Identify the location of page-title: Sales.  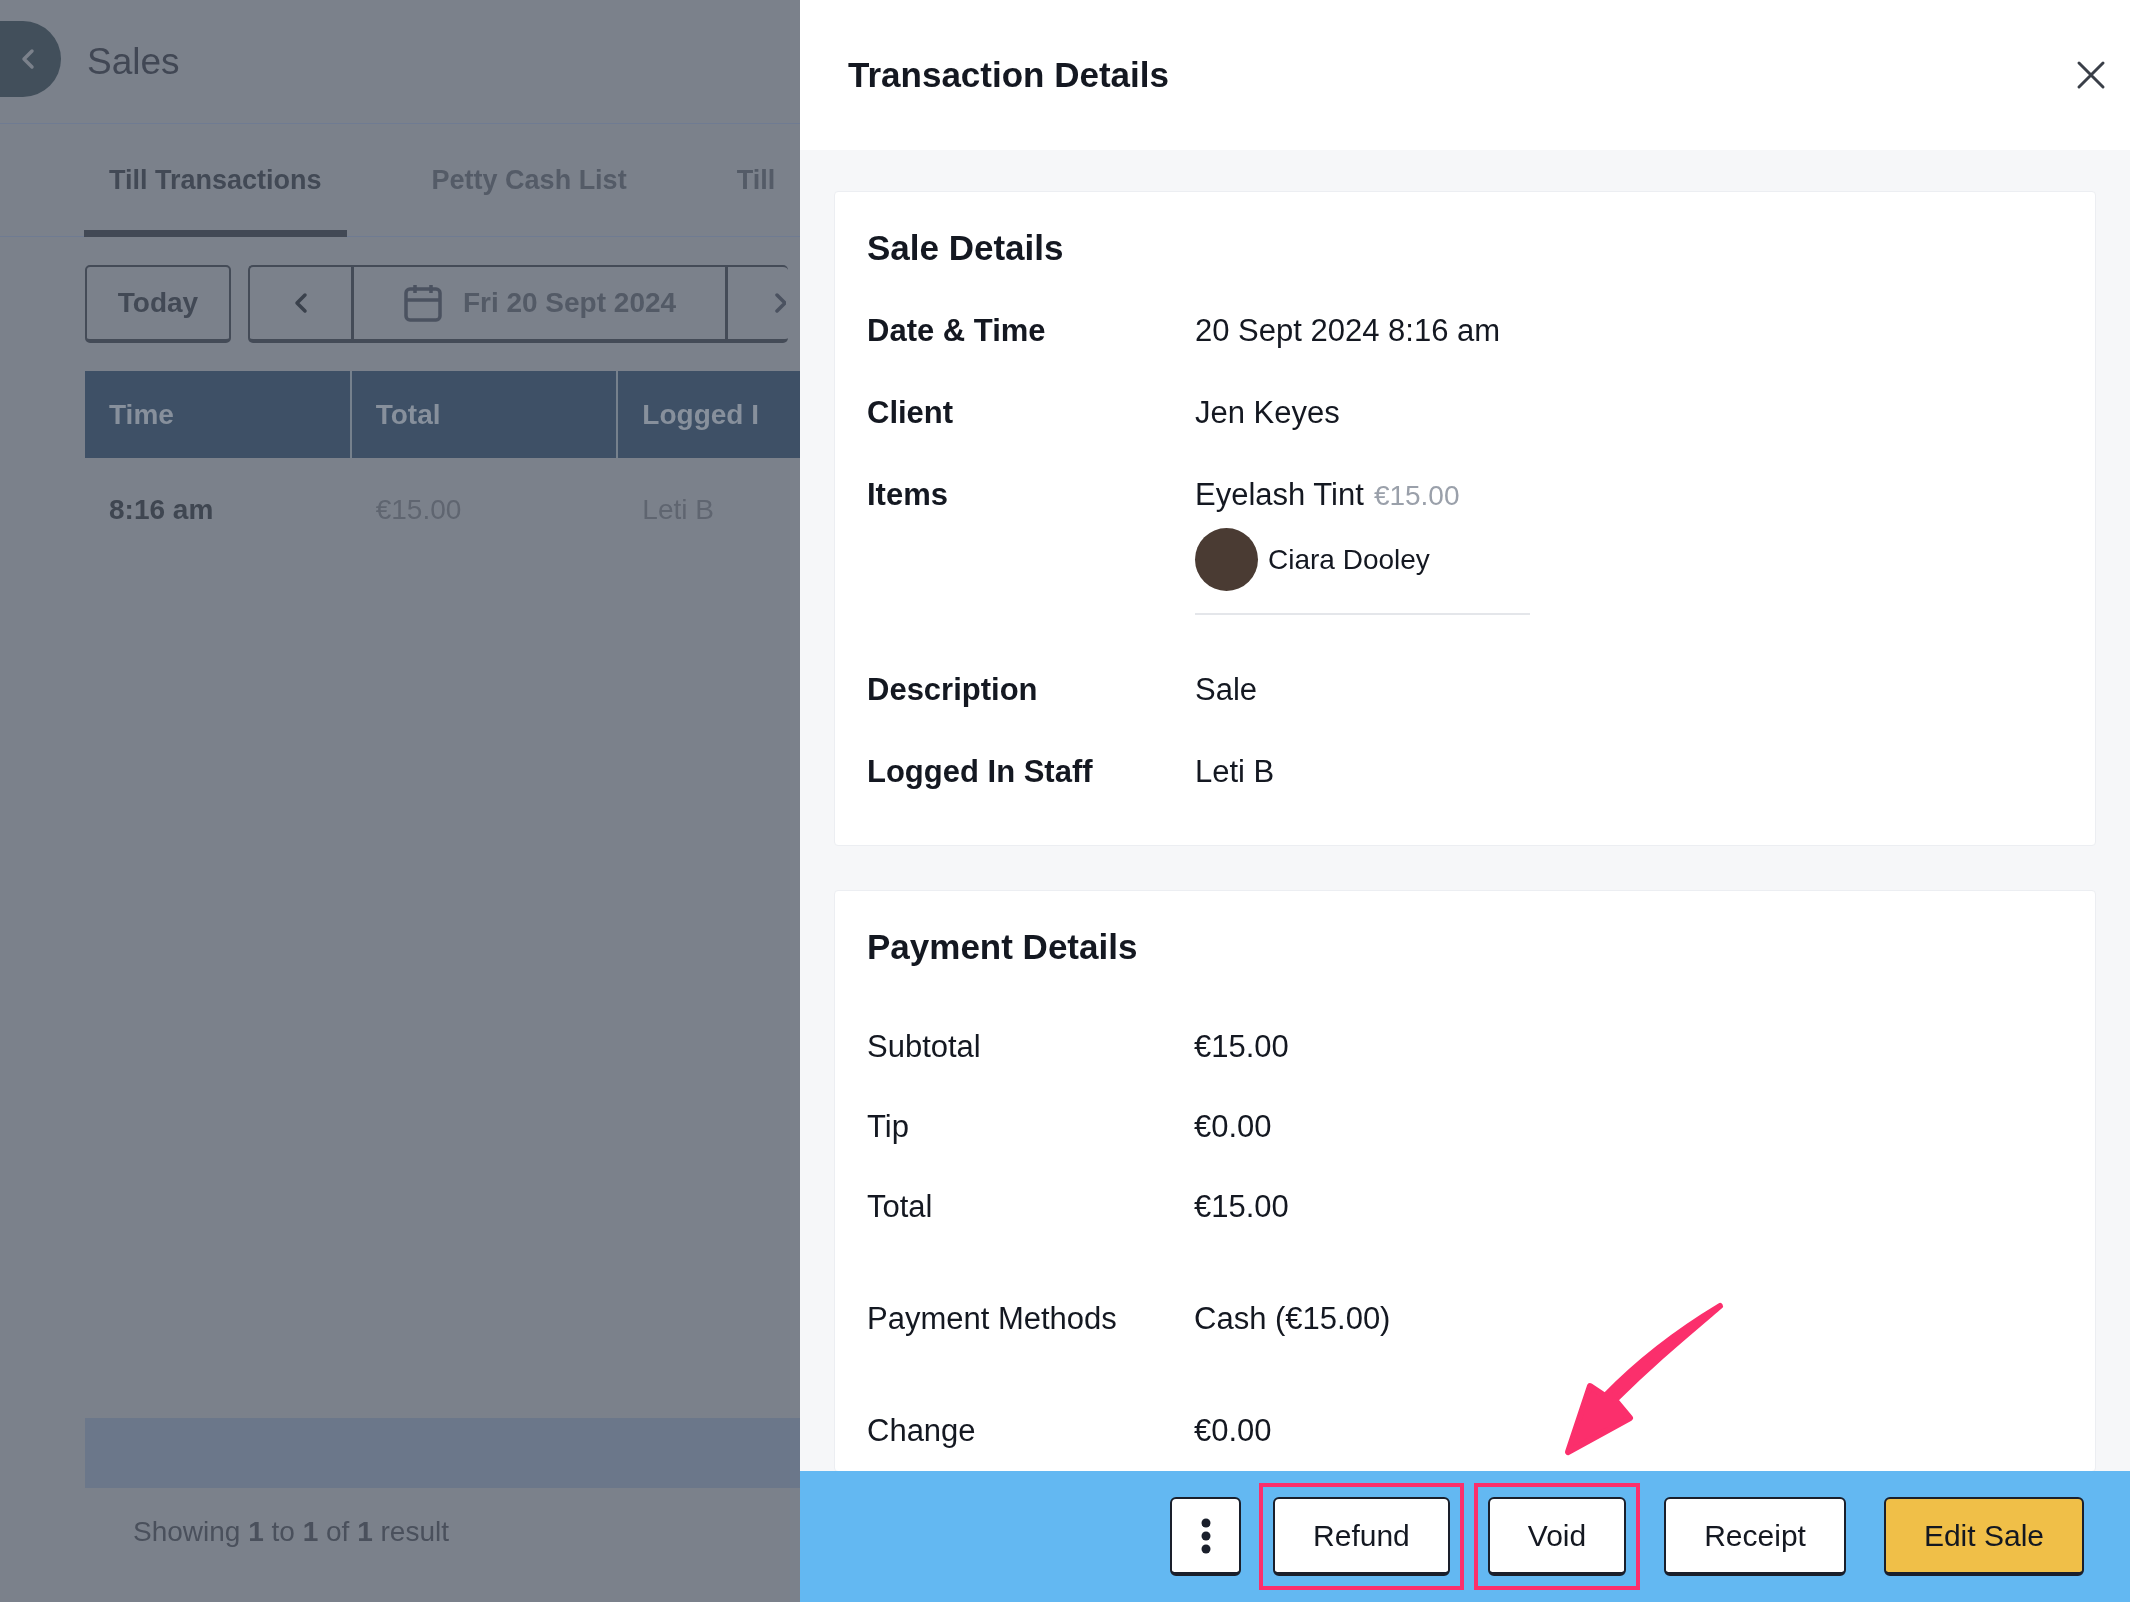
(133, 61).